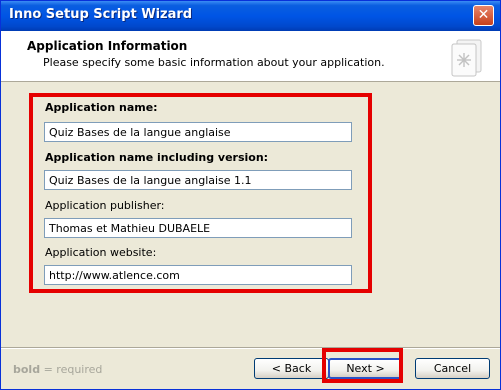  I want to click on highlight-box-next, so click(362, 365).